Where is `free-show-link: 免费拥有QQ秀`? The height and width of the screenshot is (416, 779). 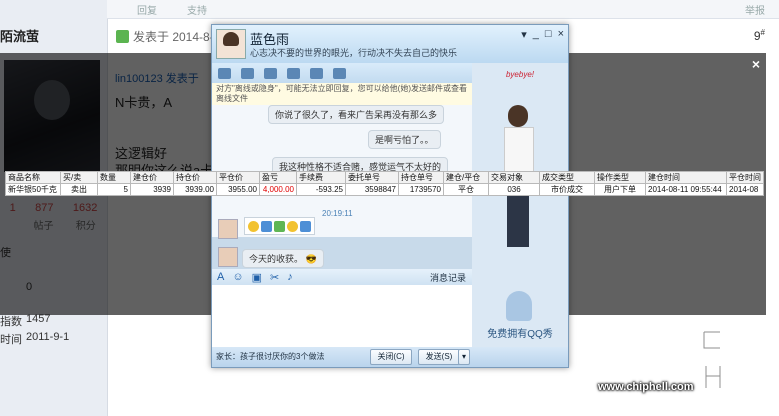 free-show-link: 免费拥有QQ秀 is located at coordinates (520, 332).